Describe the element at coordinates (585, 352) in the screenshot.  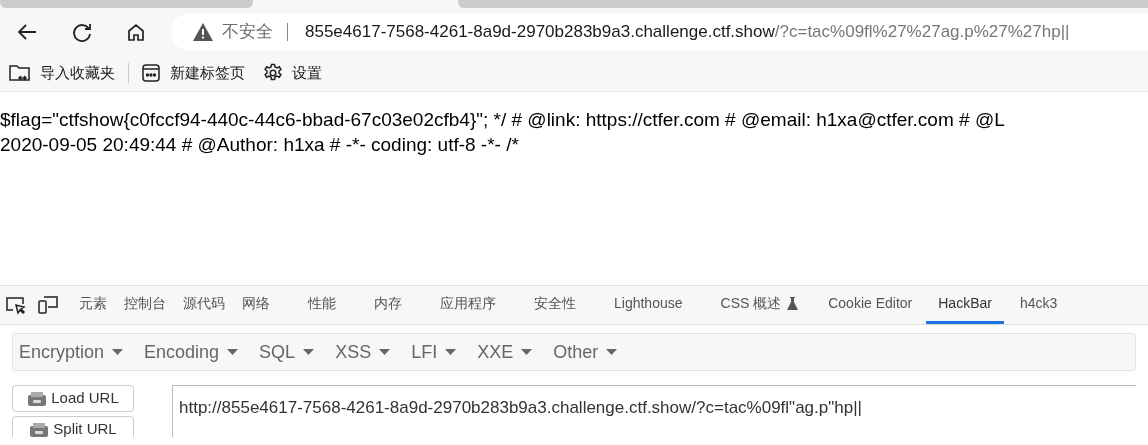
I see `menu-dropdown: Other` at that location.